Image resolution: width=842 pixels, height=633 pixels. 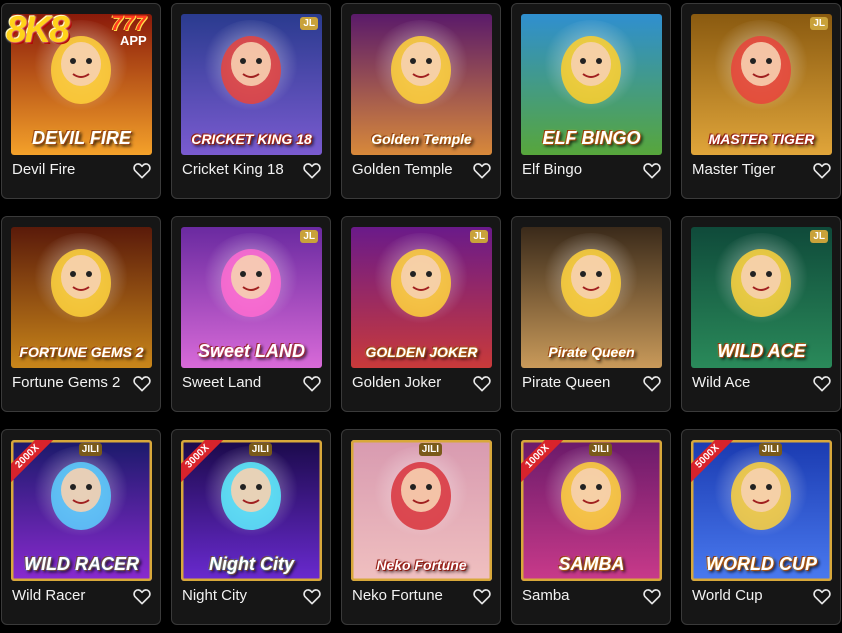 I want to click on game-title: Samba, so click(x=546, y=596).